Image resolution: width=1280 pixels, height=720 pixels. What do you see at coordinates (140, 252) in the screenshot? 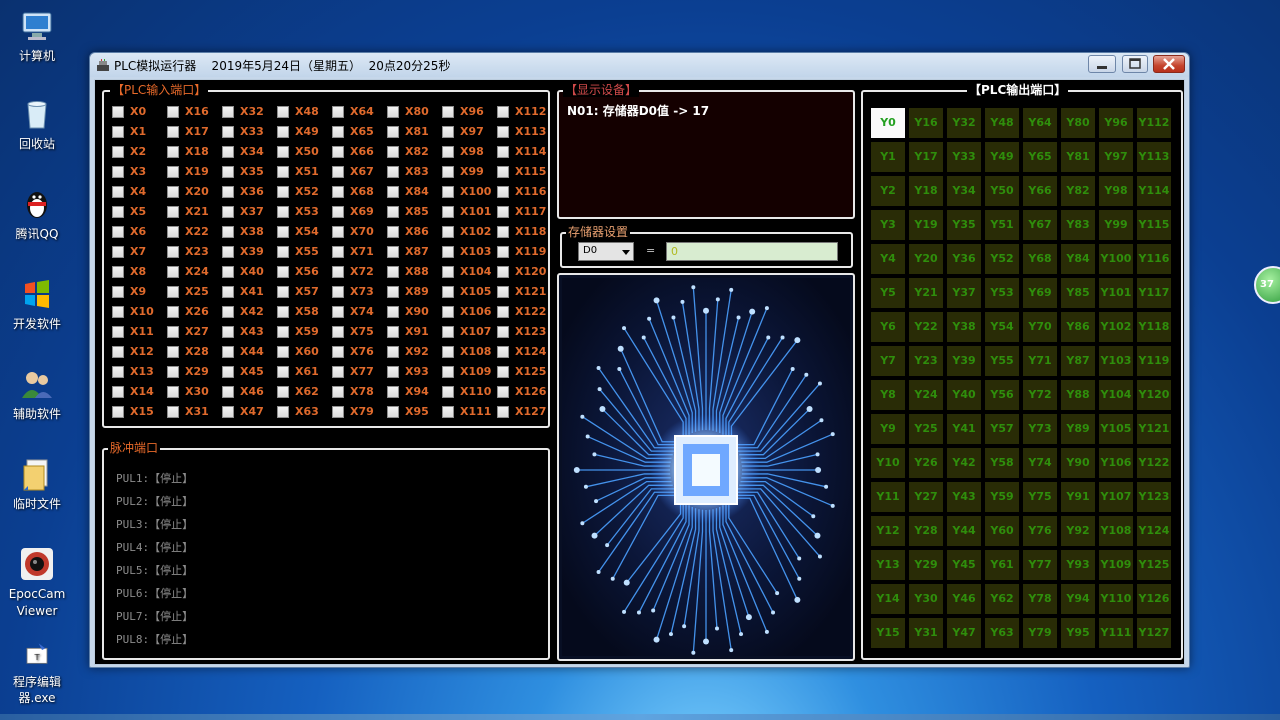
I see `input-port-x7: X7` at bounding box center [140, 252].